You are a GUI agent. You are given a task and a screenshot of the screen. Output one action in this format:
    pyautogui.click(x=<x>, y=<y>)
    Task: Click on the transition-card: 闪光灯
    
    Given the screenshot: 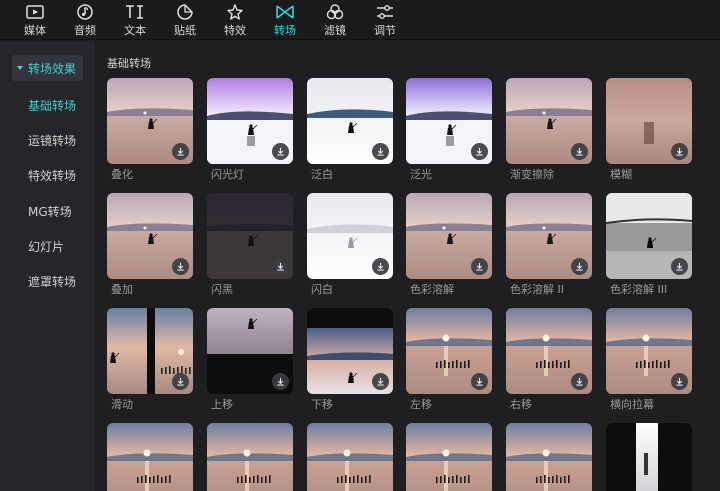 What is the action you would take?
    pyautogui.click(x=250, y=130)
    